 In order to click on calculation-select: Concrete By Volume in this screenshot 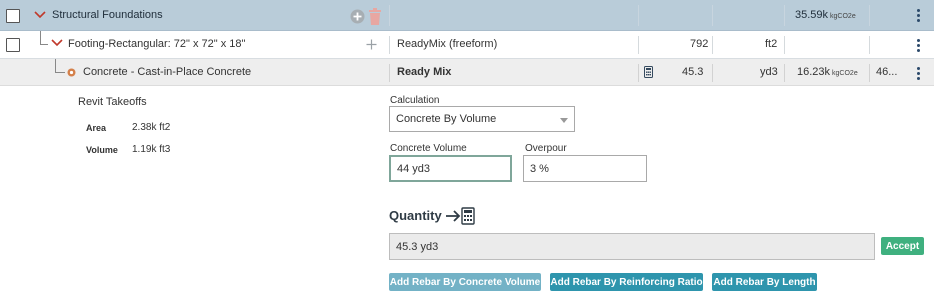, I will do `click(482, 119)`.